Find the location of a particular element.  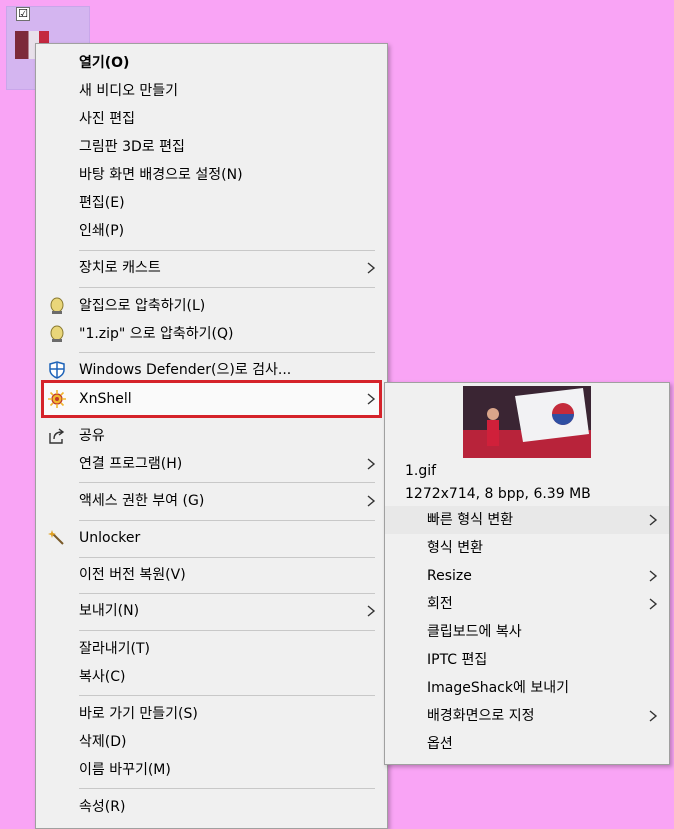

menu-item-alzip-compress: 알집으로 압축하기(L) is located at coordinates (211, 306).